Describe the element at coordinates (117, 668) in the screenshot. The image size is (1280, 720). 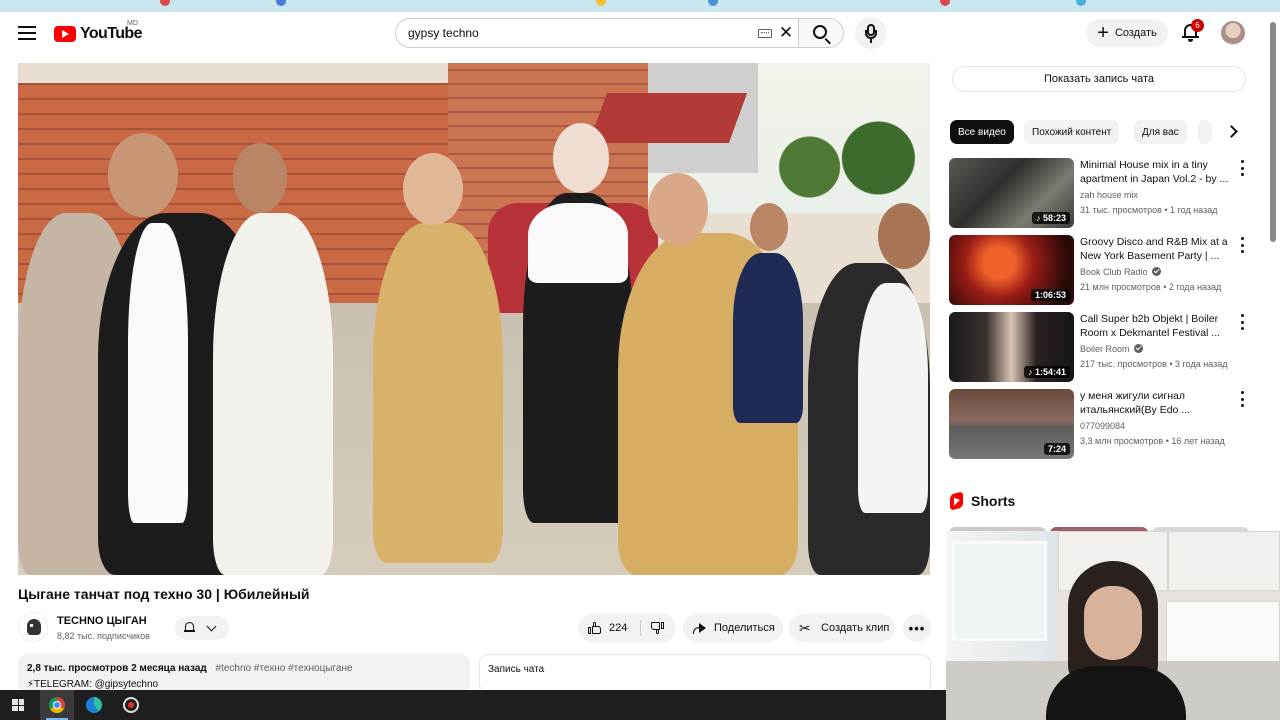
I see `views-and-date: 2,8 тыс. просмотров 2 месяца назад` at that location.